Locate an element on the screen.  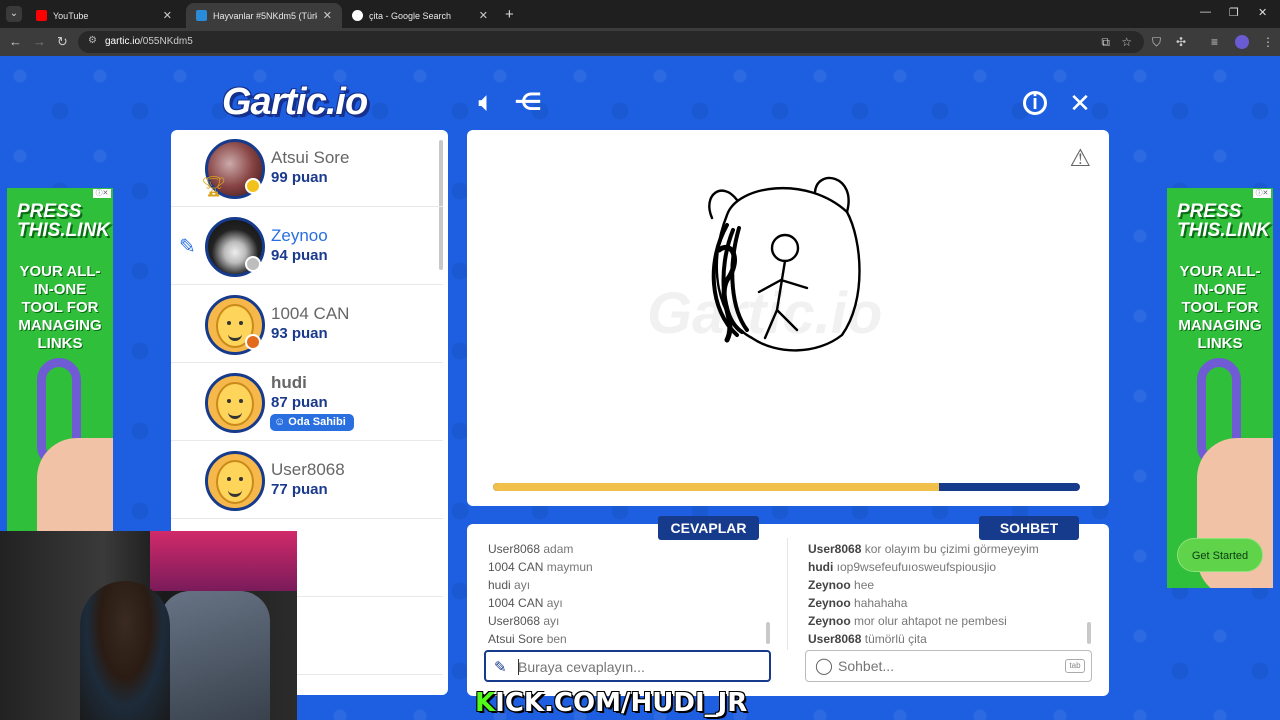
ad-get-started-button: Get Started is located at coordinates (1220, 555).